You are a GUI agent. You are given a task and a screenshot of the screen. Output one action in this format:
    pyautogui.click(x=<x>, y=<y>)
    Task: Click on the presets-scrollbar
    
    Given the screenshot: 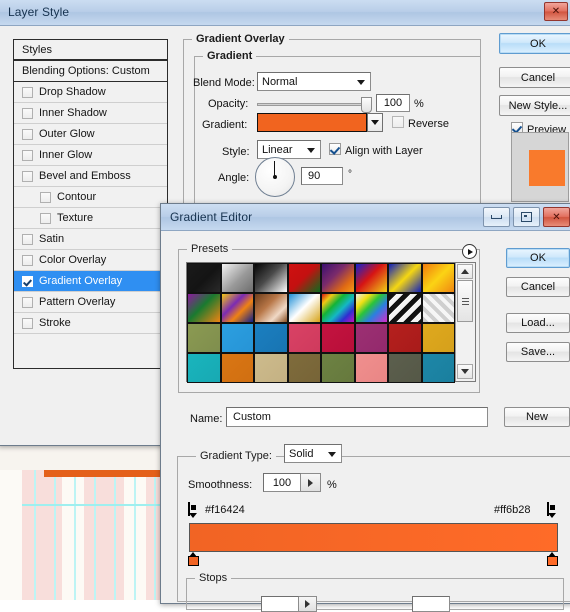 What is the action you would take?
    pyautogui.click(x=465, y=322)
    